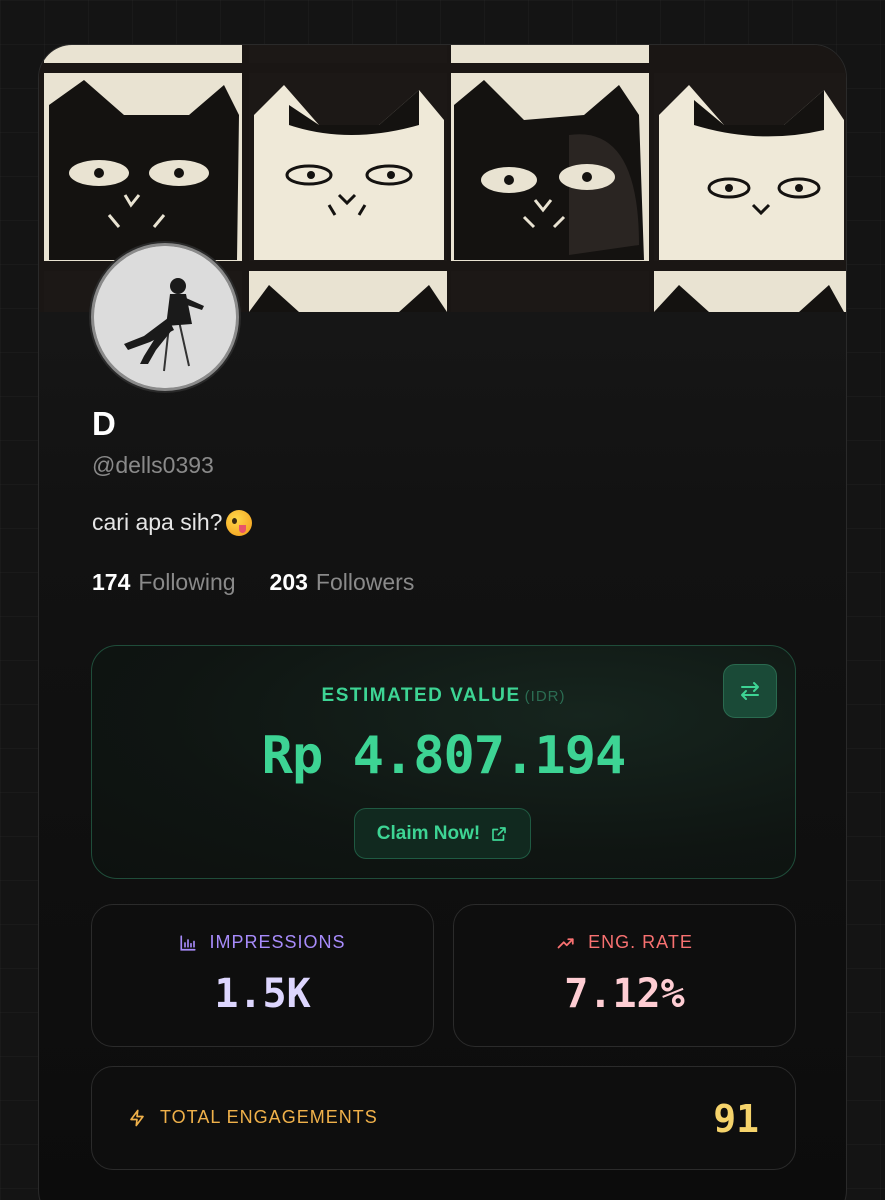  I want to click on profile-bio: cari apa sih?, so click(172, 522).